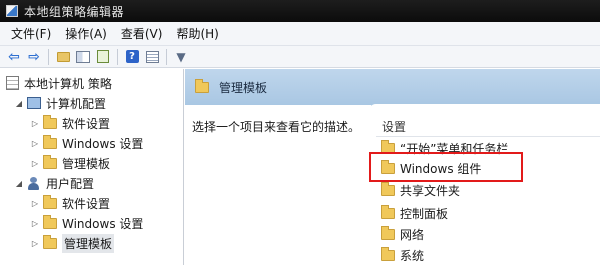  I want to click on tree-item-user-software-settings: ▷ 软件设置, so click(70, 203).